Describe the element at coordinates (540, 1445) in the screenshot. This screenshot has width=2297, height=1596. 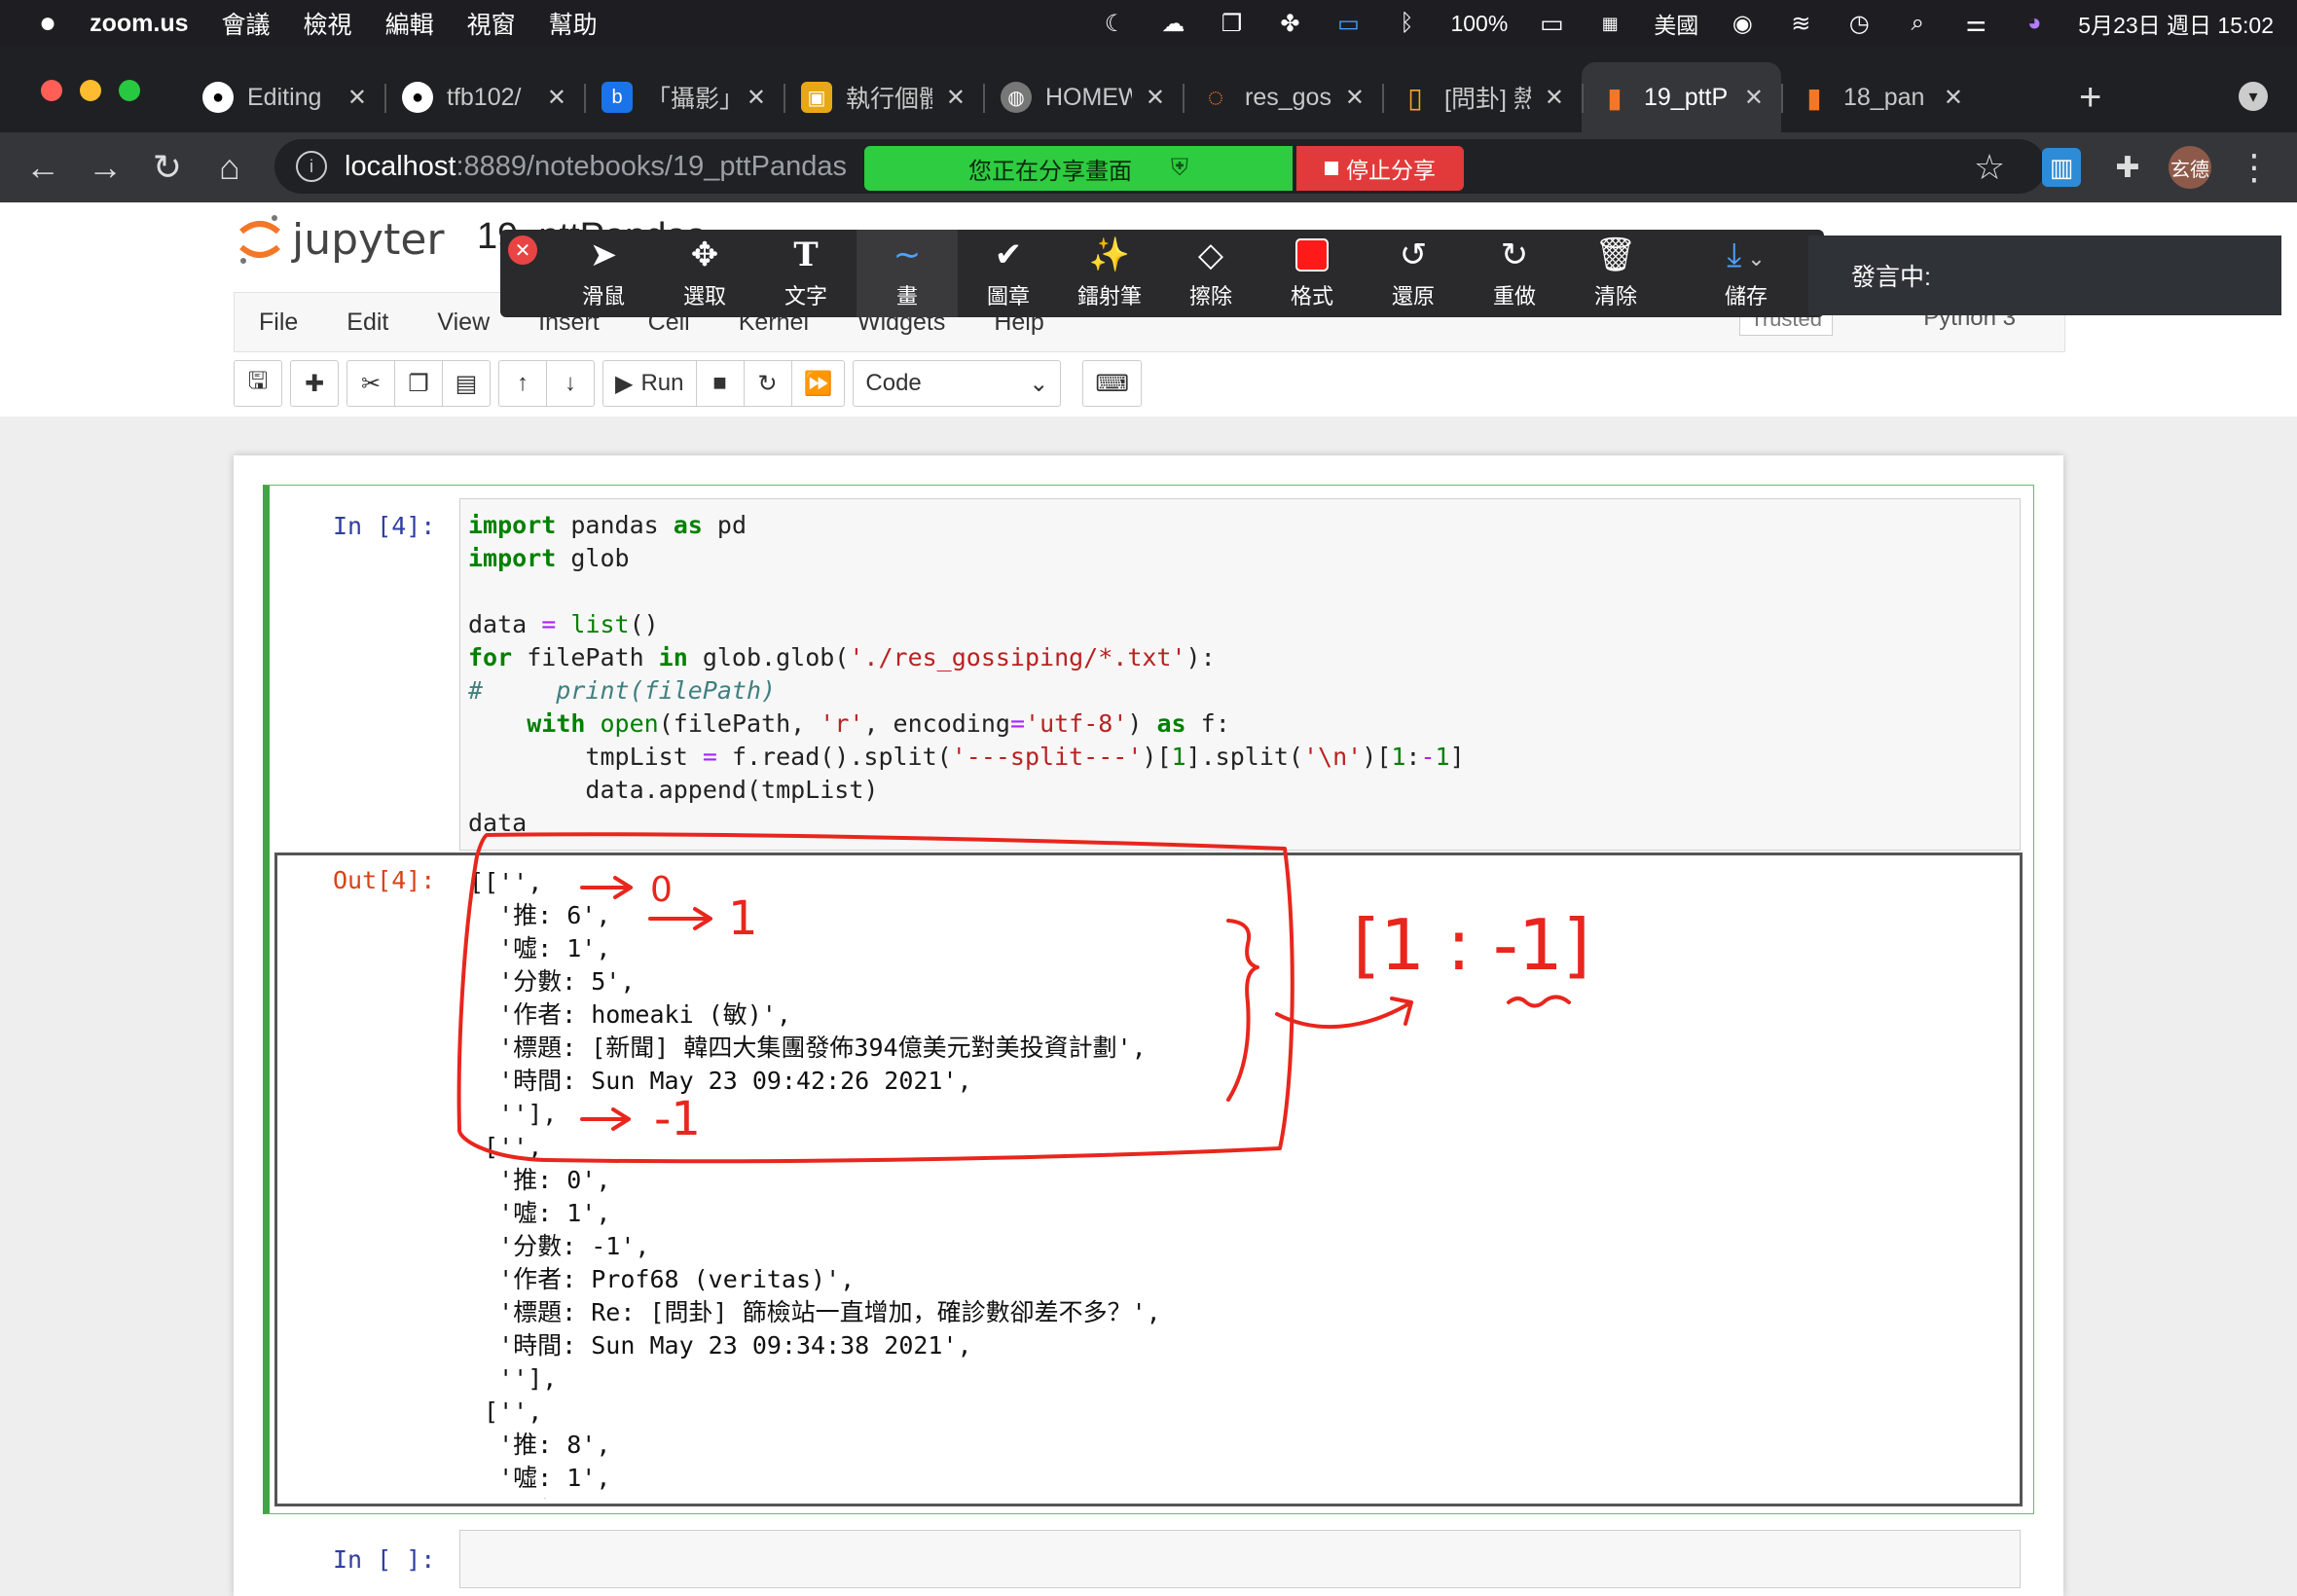
I see `output-line: '推: 8',` at that location.